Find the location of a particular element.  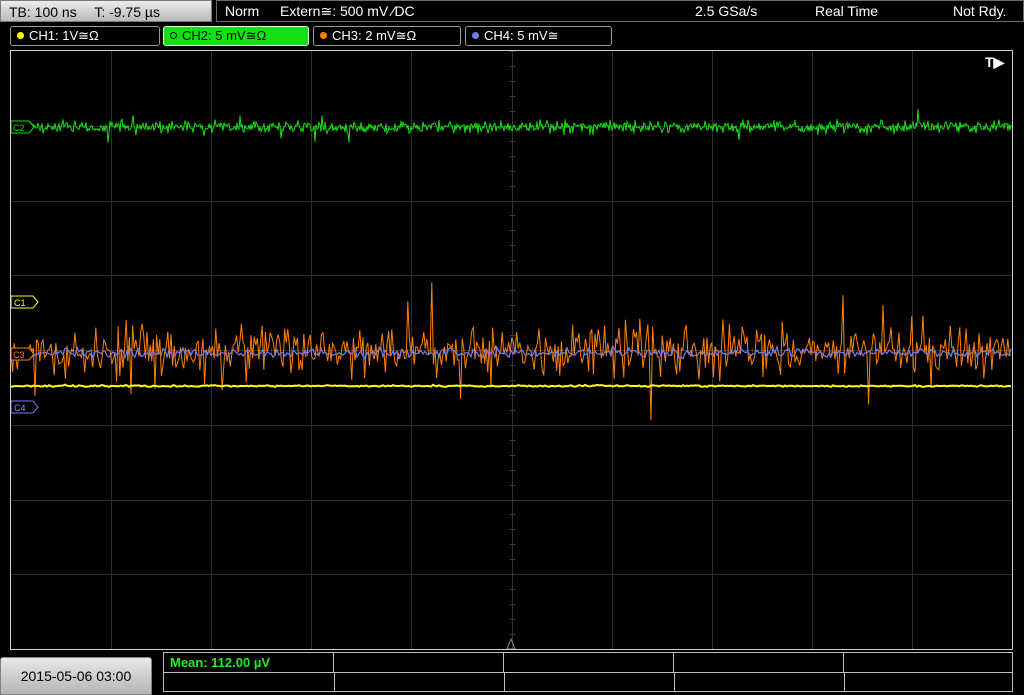

ch4-marker-label: C4 is located at coordinates (20, 408).